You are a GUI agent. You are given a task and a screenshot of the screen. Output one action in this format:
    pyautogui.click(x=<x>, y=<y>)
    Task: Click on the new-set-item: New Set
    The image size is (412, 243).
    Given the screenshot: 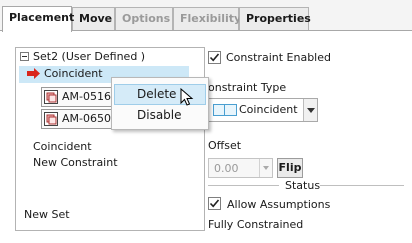 What is the action you would take?
    pyautogui.click(x=47, y=214)
    